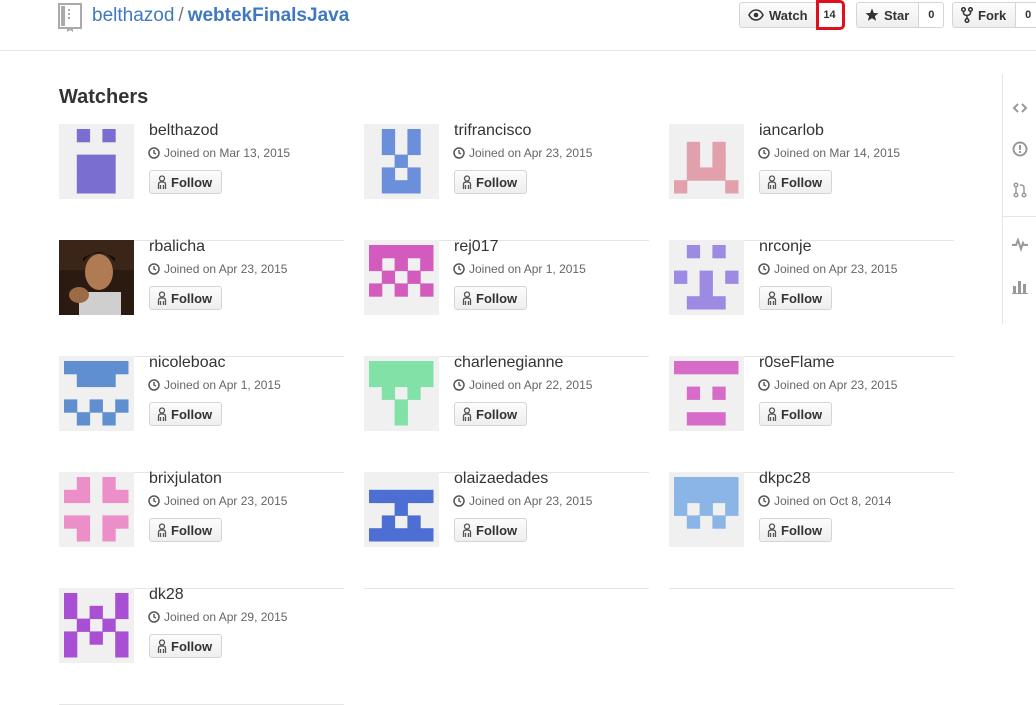  I want to click on watcher-username-link: charlenegianne, so click(508, 363).